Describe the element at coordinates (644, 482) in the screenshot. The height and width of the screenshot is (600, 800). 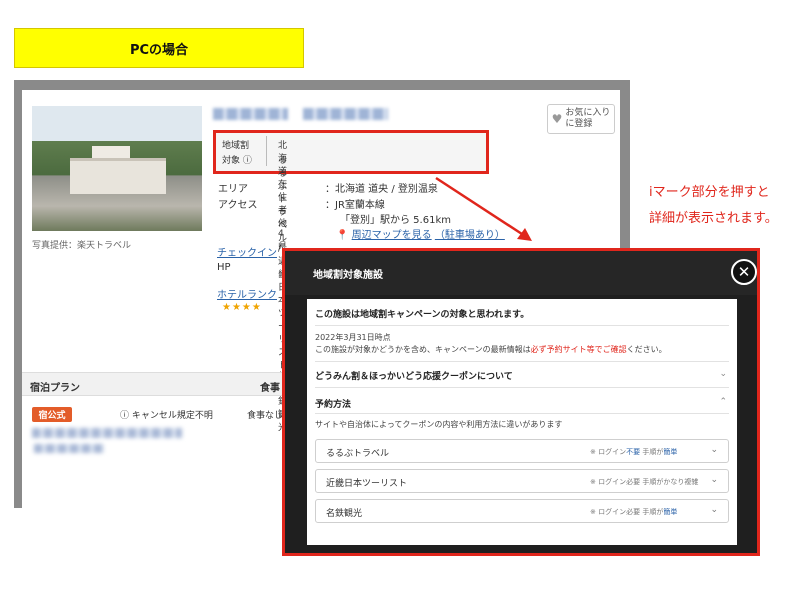
I see `option-note: ※ ログイン必要 手順がかなり複雑` at that location.